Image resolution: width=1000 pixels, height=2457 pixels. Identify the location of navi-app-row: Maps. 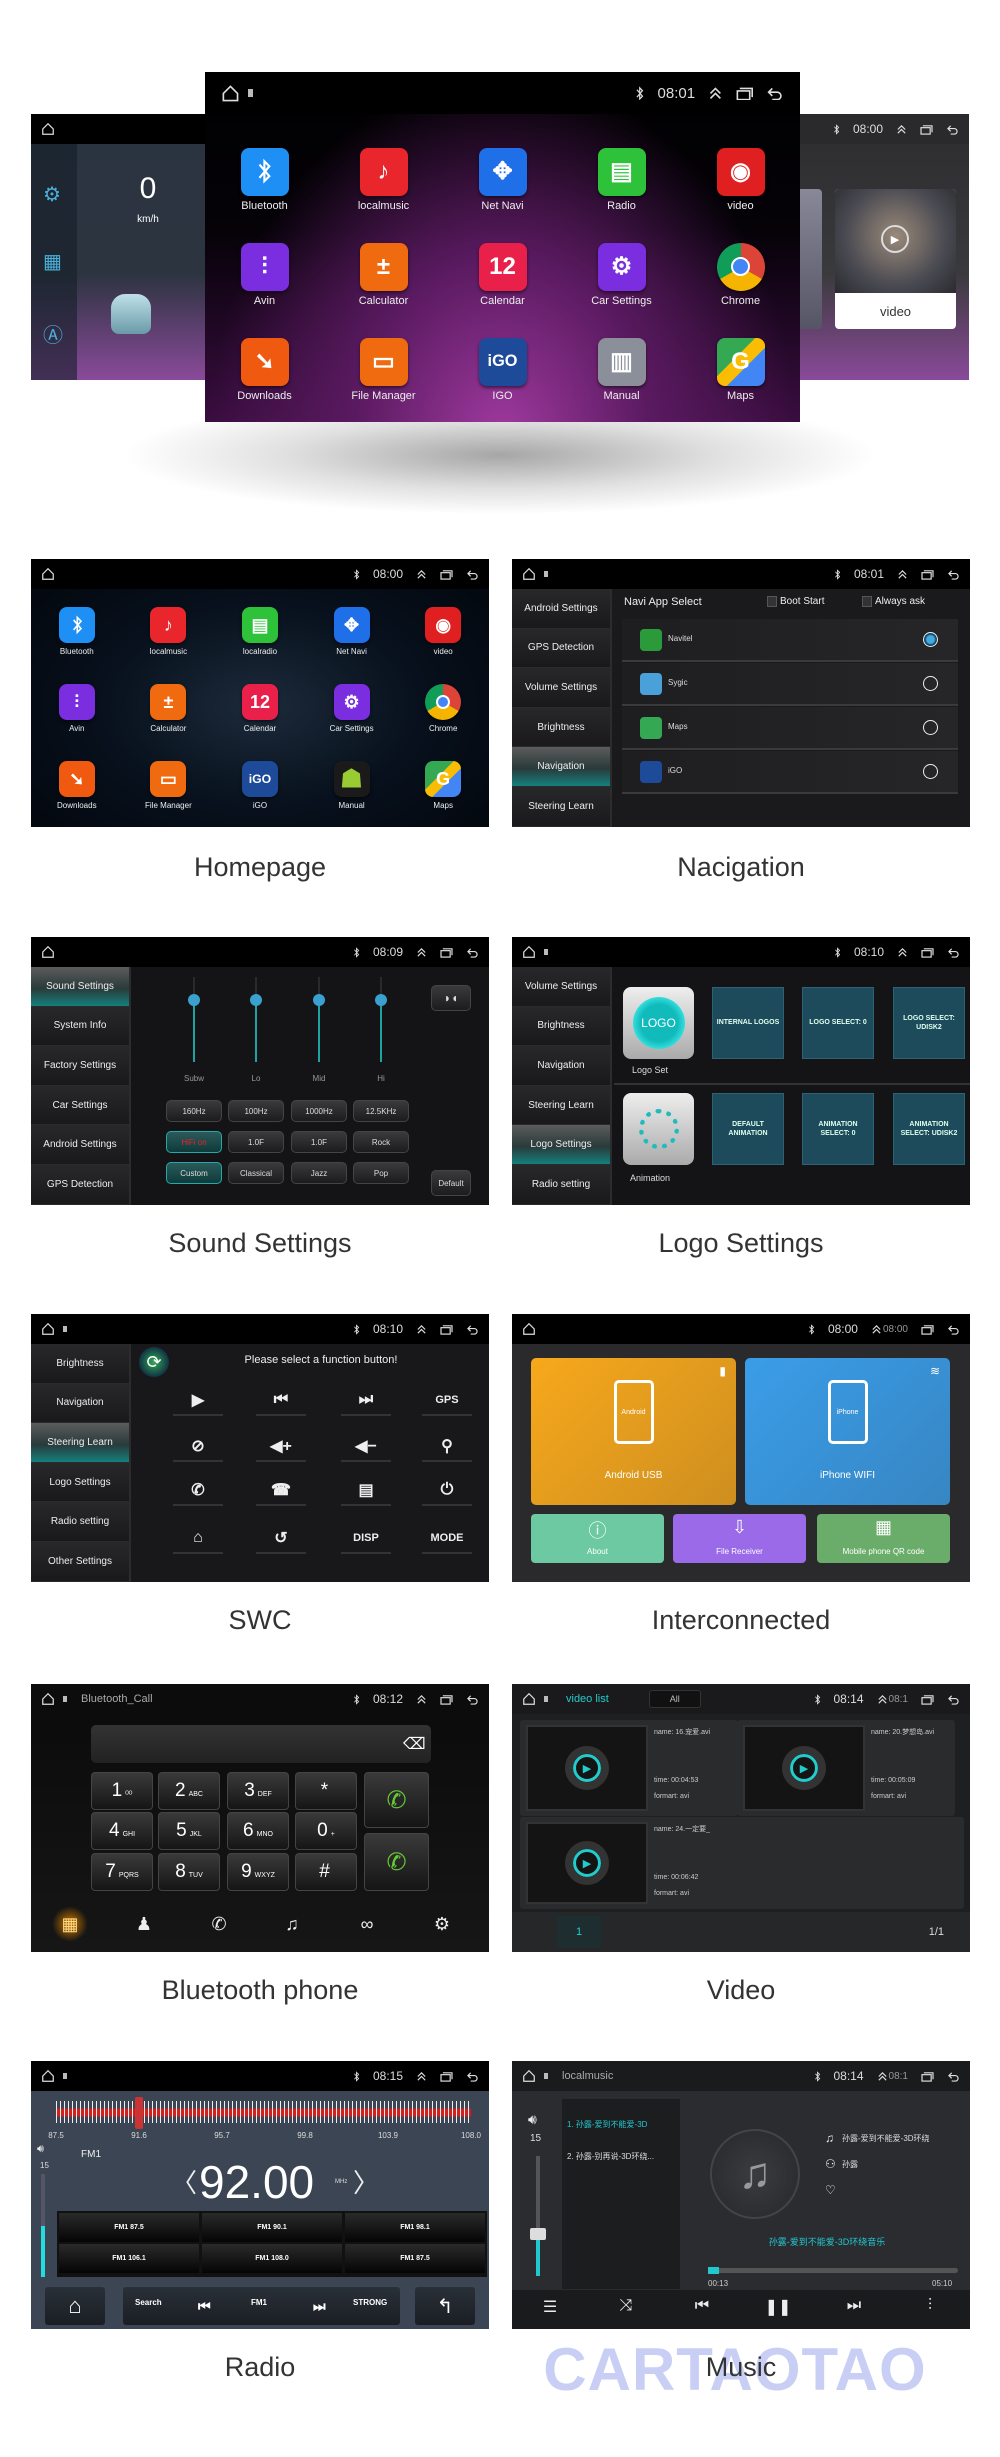
(790, 728).